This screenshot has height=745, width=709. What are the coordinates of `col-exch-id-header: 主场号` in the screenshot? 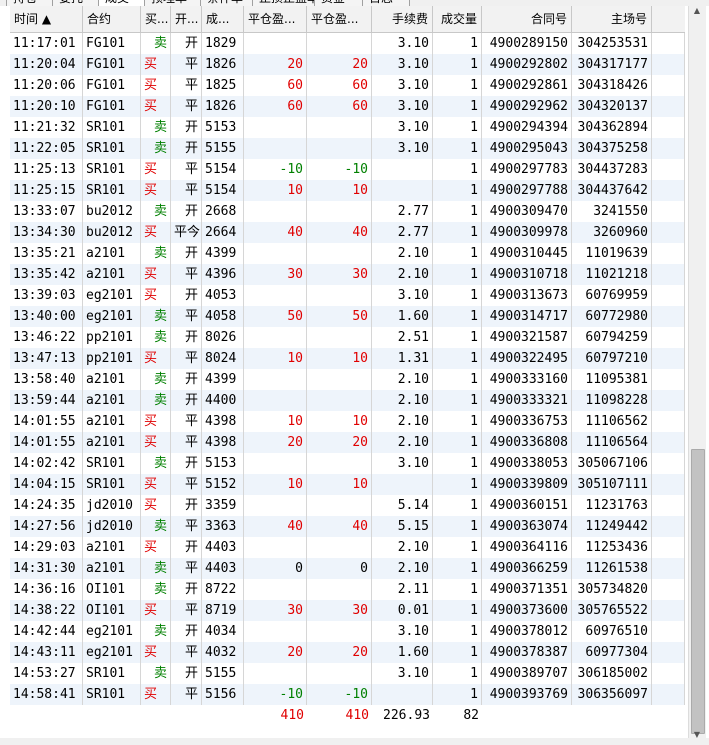 It's located at (612, 19).